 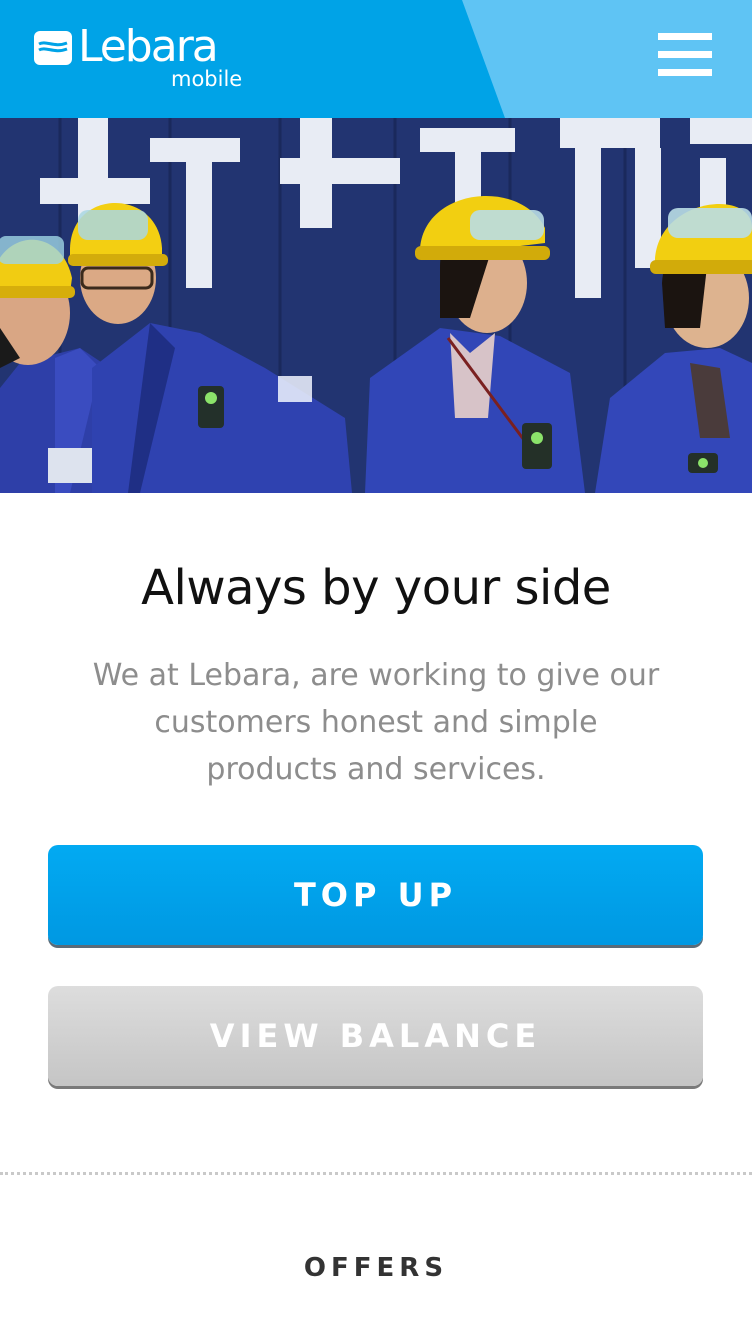 I want to click on brand-logo: Lebara mobile, so click(x=149, y=57).